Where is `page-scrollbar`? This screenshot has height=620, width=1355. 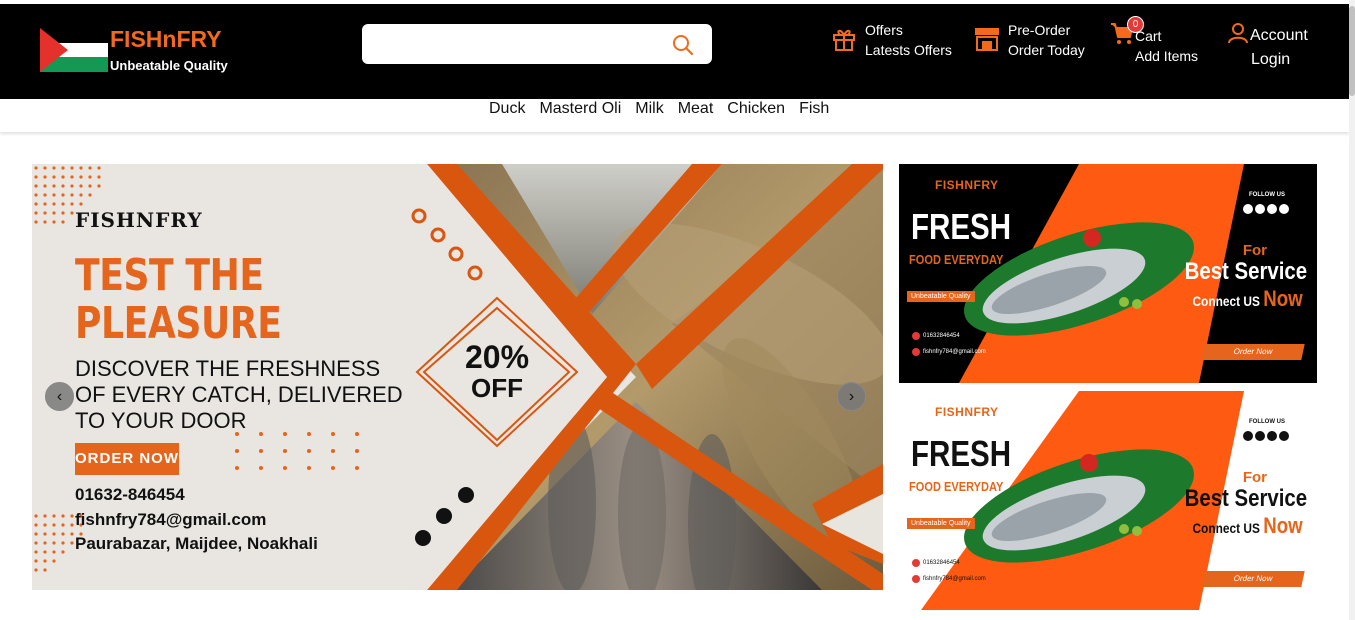
page-scrollbar is located at coordinates (1352, 310).